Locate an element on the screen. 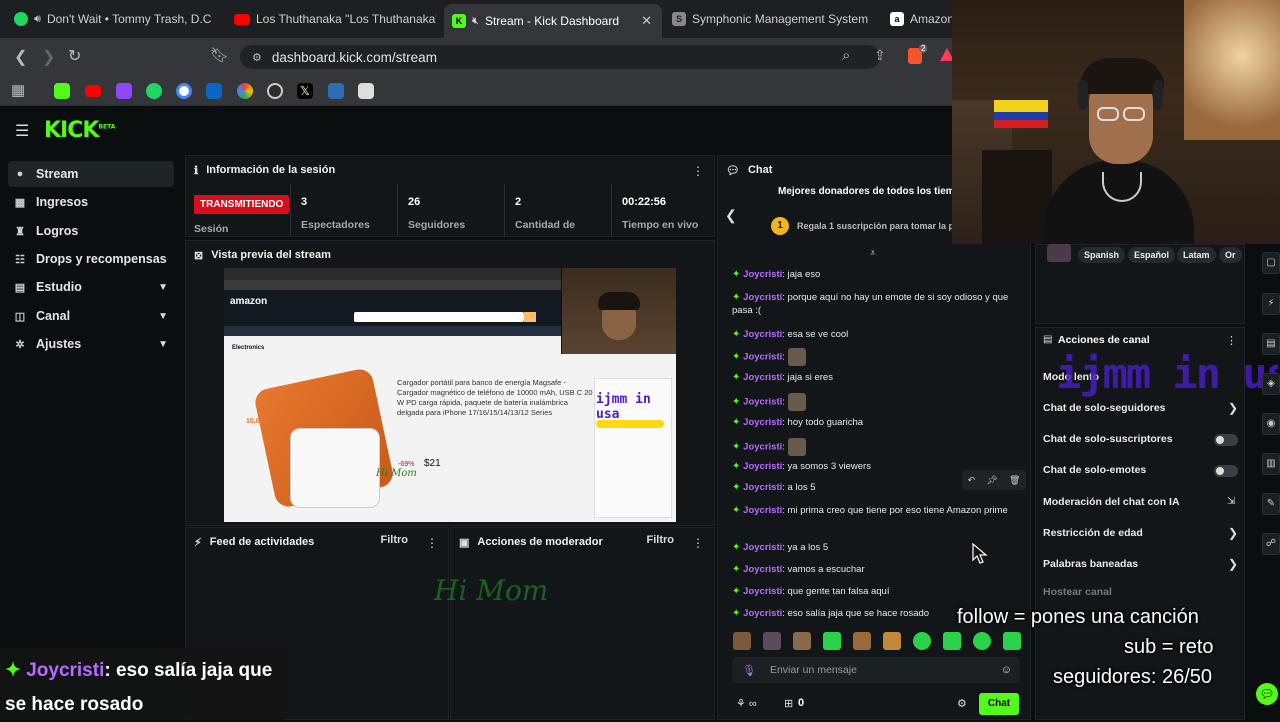  bookmark-icon: 🔖︎ is located at coordinates (219, 55).